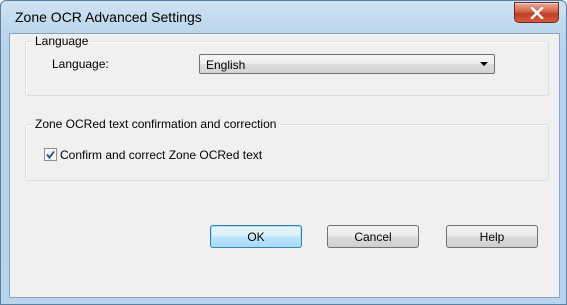  I want to click on checkmark-icon, so click(50, 154).